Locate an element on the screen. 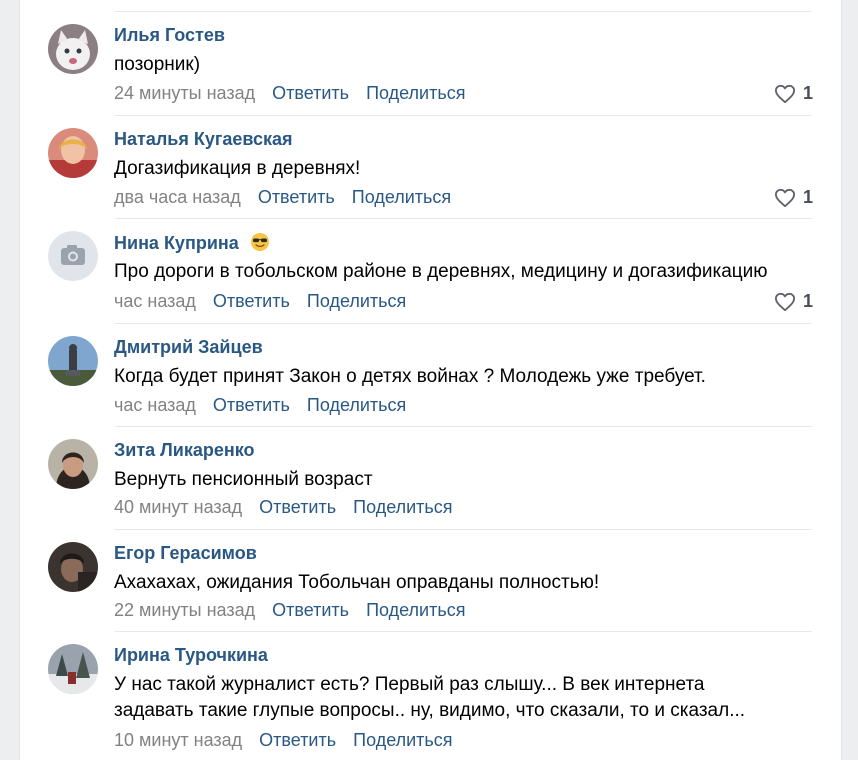 This screenshot has height=760, width=858. comment-meta: 10 минут назад Ответить Поделиться is located at coordinates (283, 740).